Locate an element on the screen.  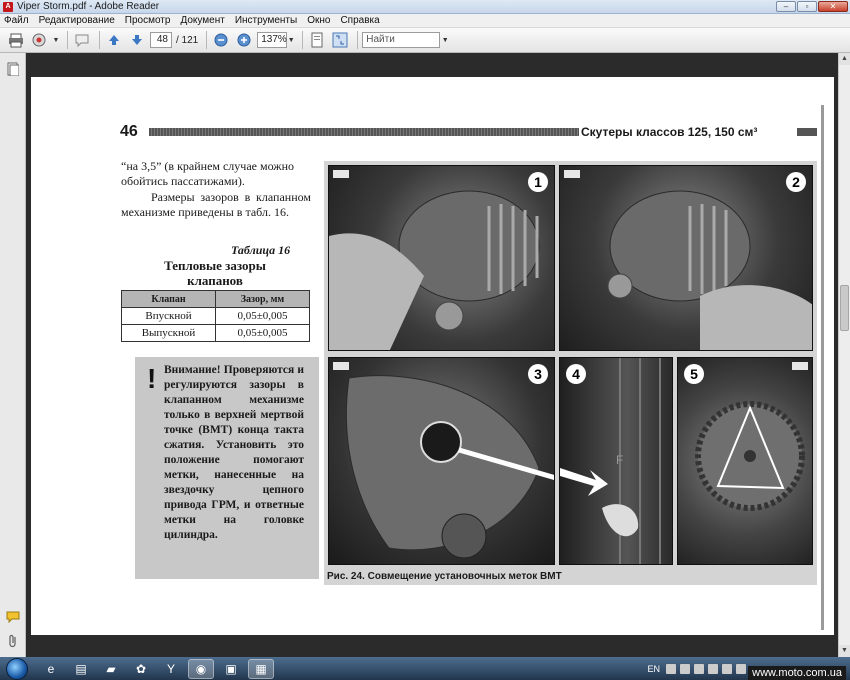
page-number-input: 48 is located at coordinates (161, 40).